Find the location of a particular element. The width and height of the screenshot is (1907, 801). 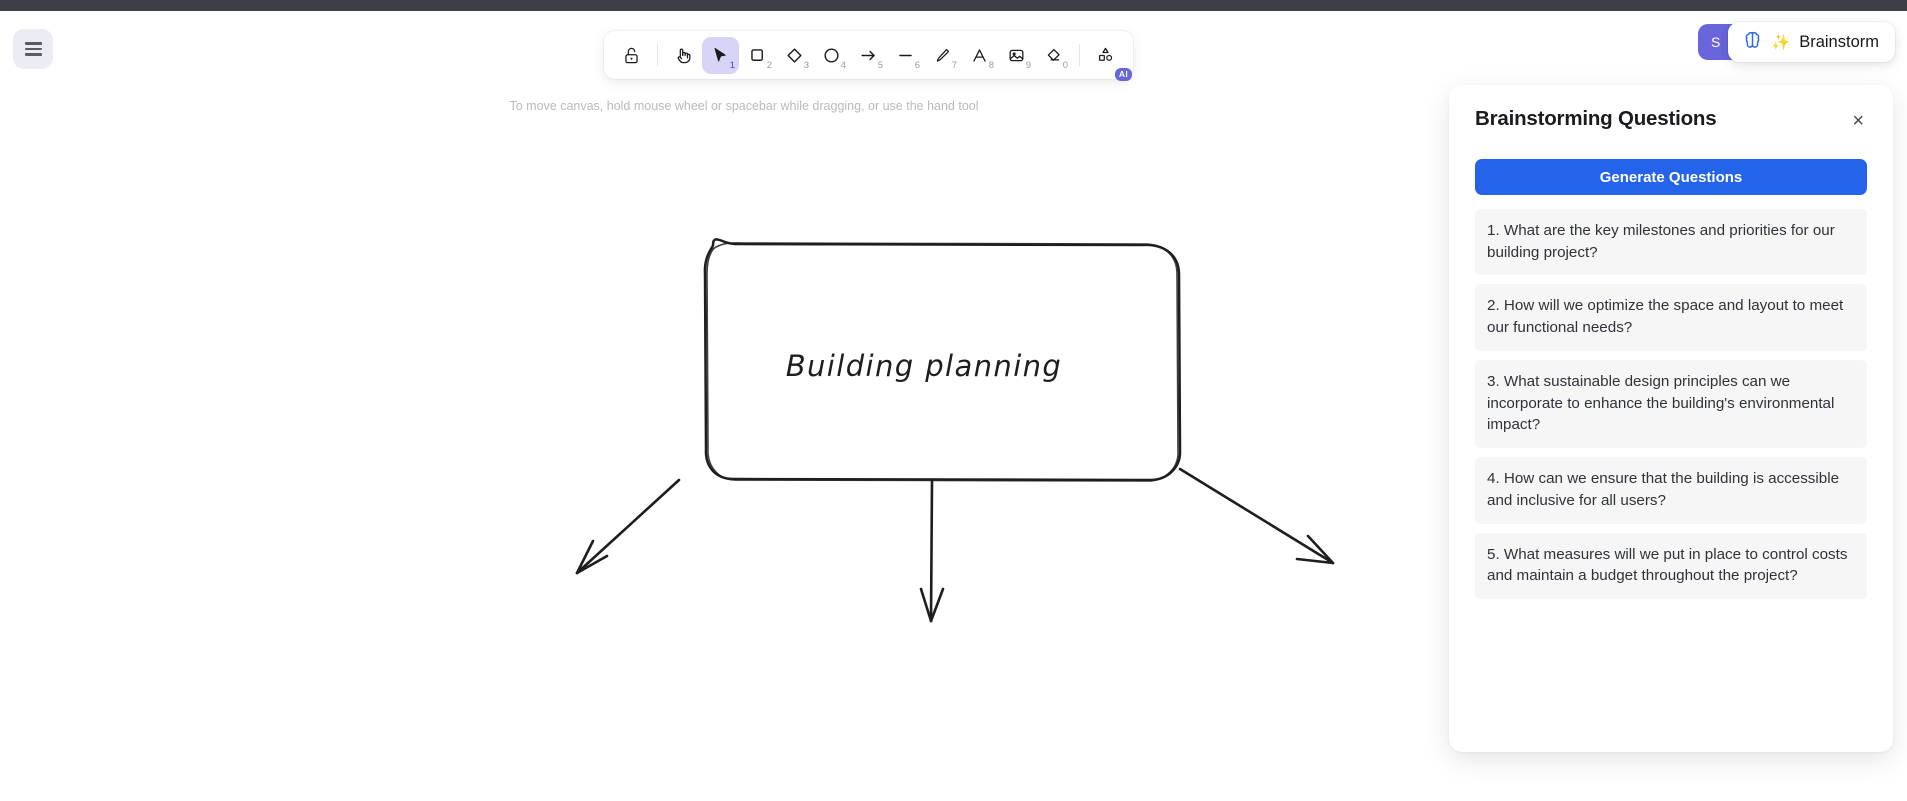

generate-questions-button: Generate Questions is located at coordinates (1671, 177).